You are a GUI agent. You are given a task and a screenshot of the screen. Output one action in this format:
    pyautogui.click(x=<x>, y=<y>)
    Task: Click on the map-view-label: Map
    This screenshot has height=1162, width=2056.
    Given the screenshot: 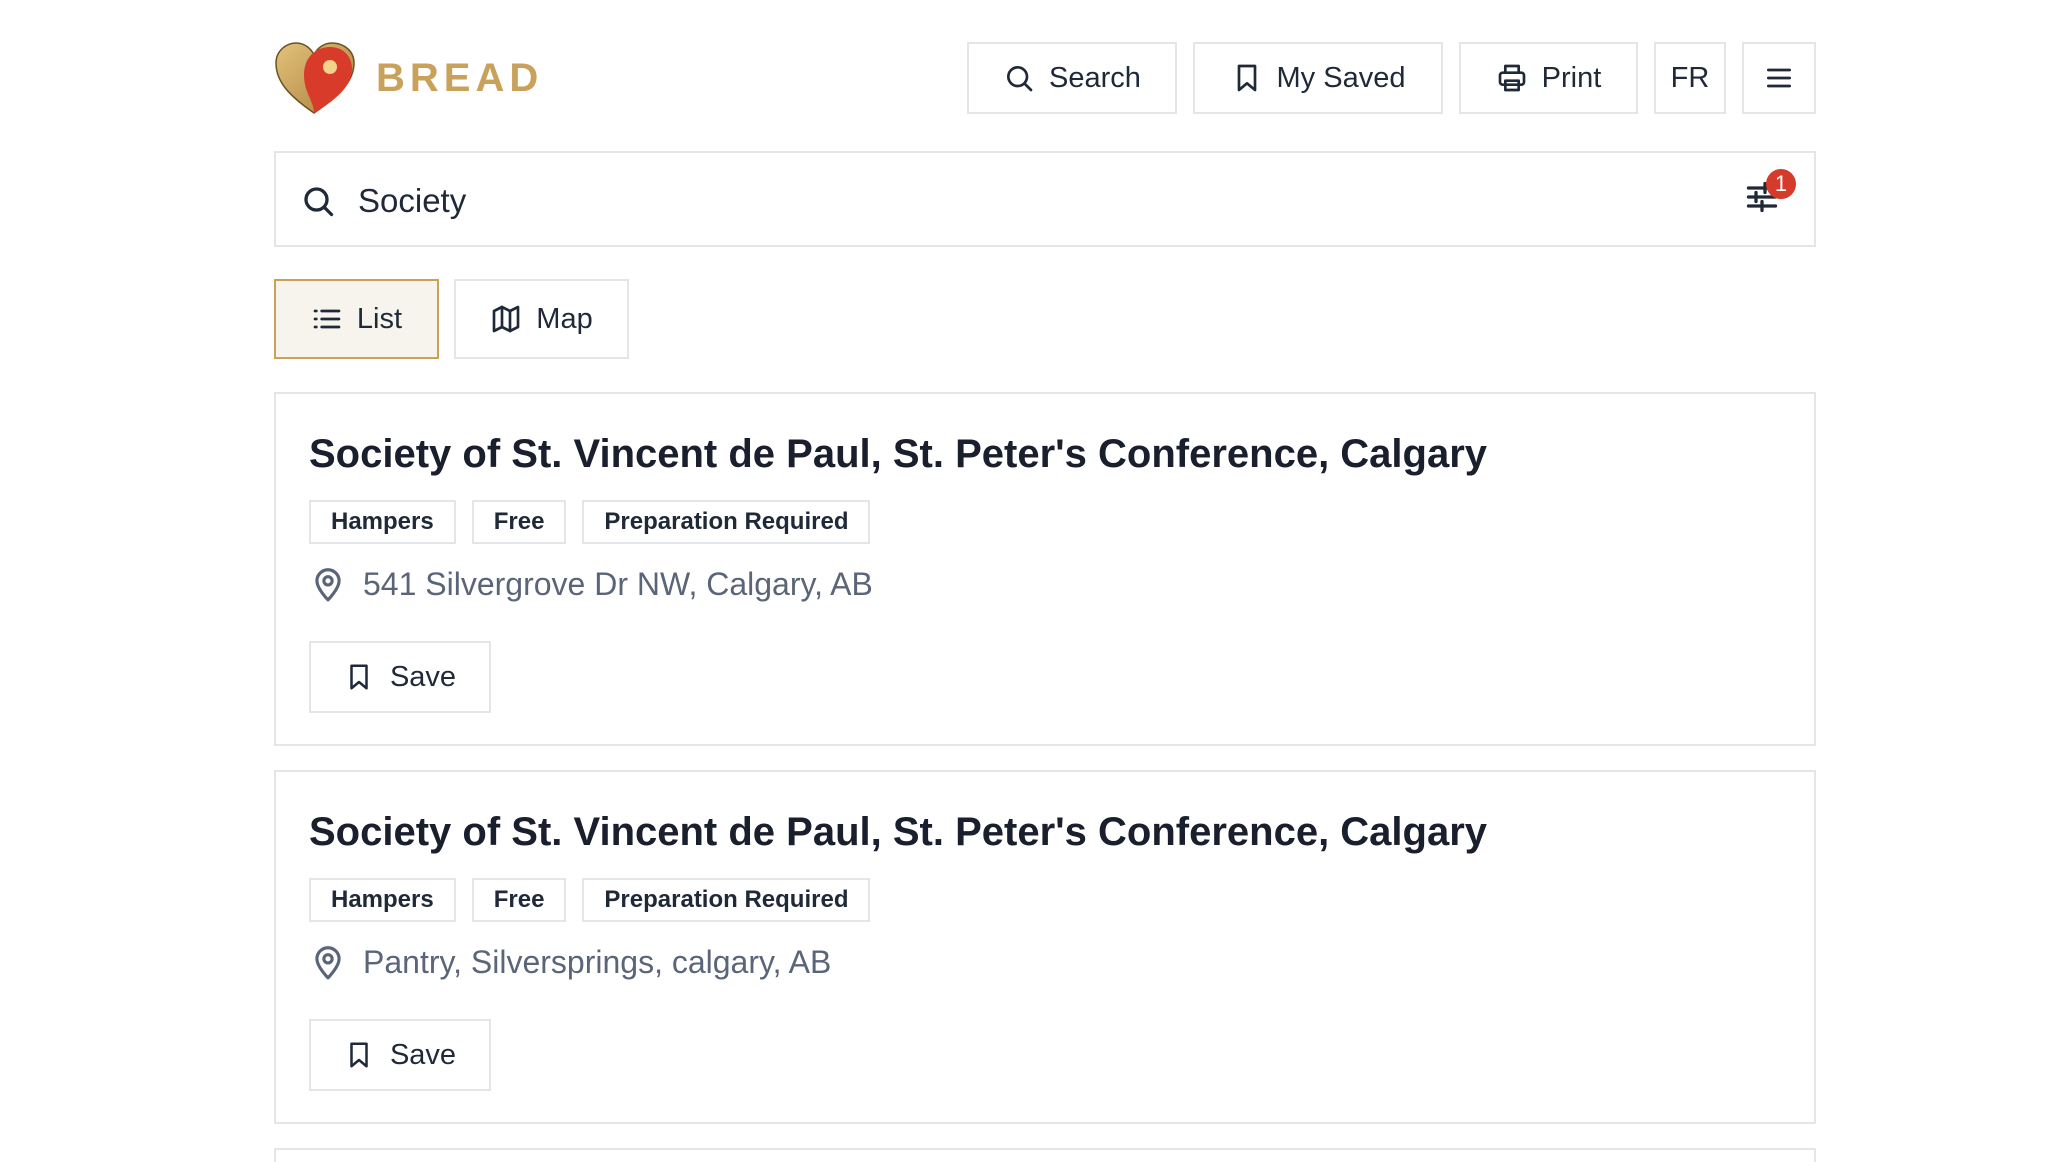 What is the action you would take?
    pyautogui.click(x=564, y=318)
    